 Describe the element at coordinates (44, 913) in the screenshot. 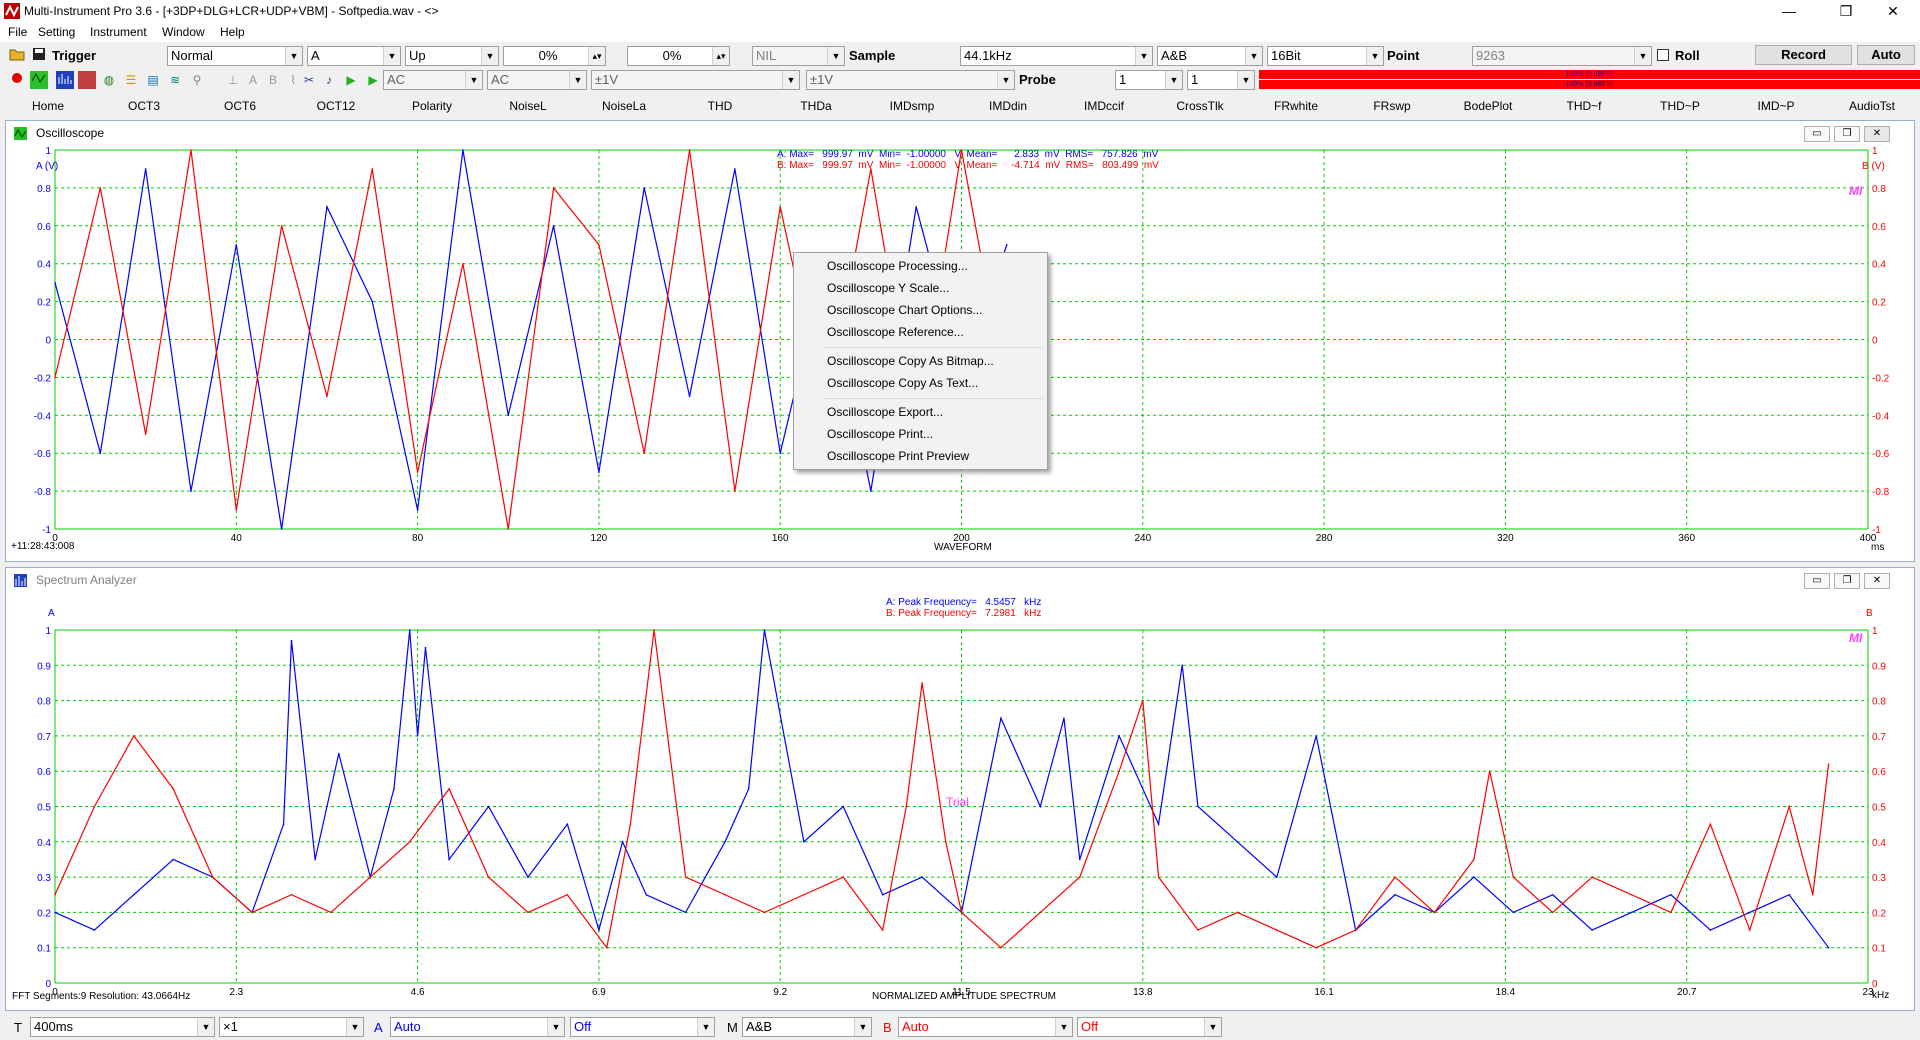

I see `y-tick-label-left: 0.2` at that location.